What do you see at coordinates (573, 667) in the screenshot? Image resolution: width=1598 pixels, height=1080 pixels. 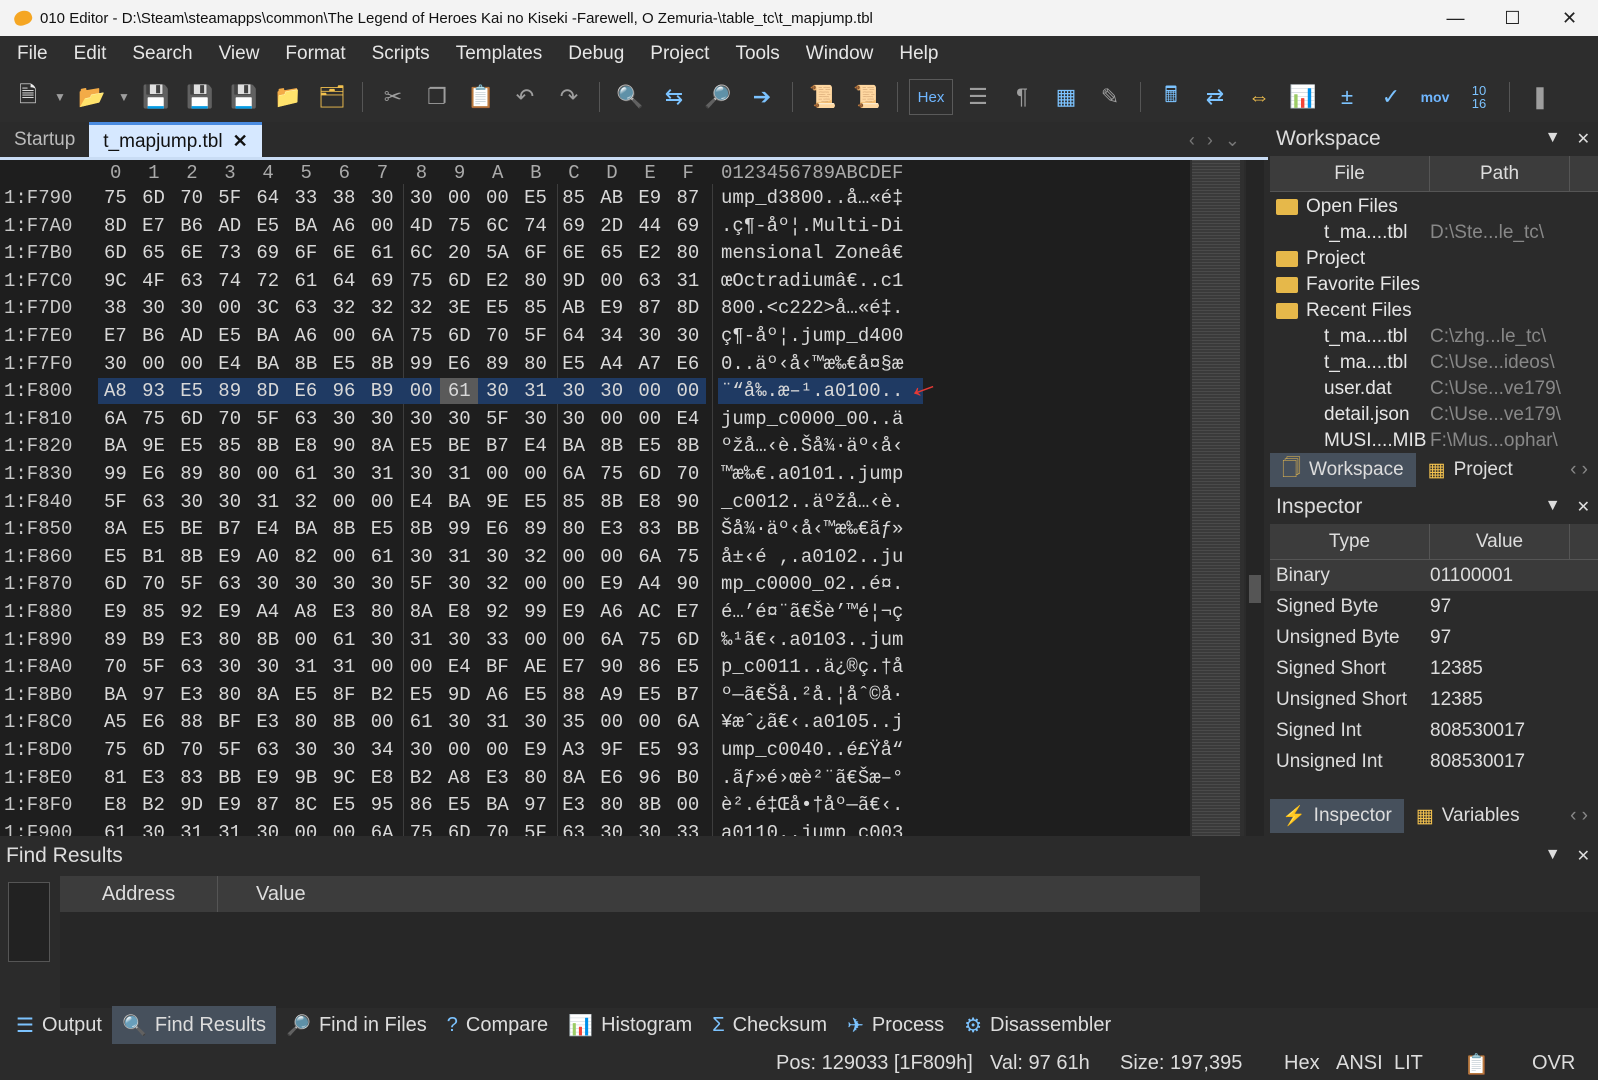 I see `hex-byte: E7` at bounding box center [573, 667].